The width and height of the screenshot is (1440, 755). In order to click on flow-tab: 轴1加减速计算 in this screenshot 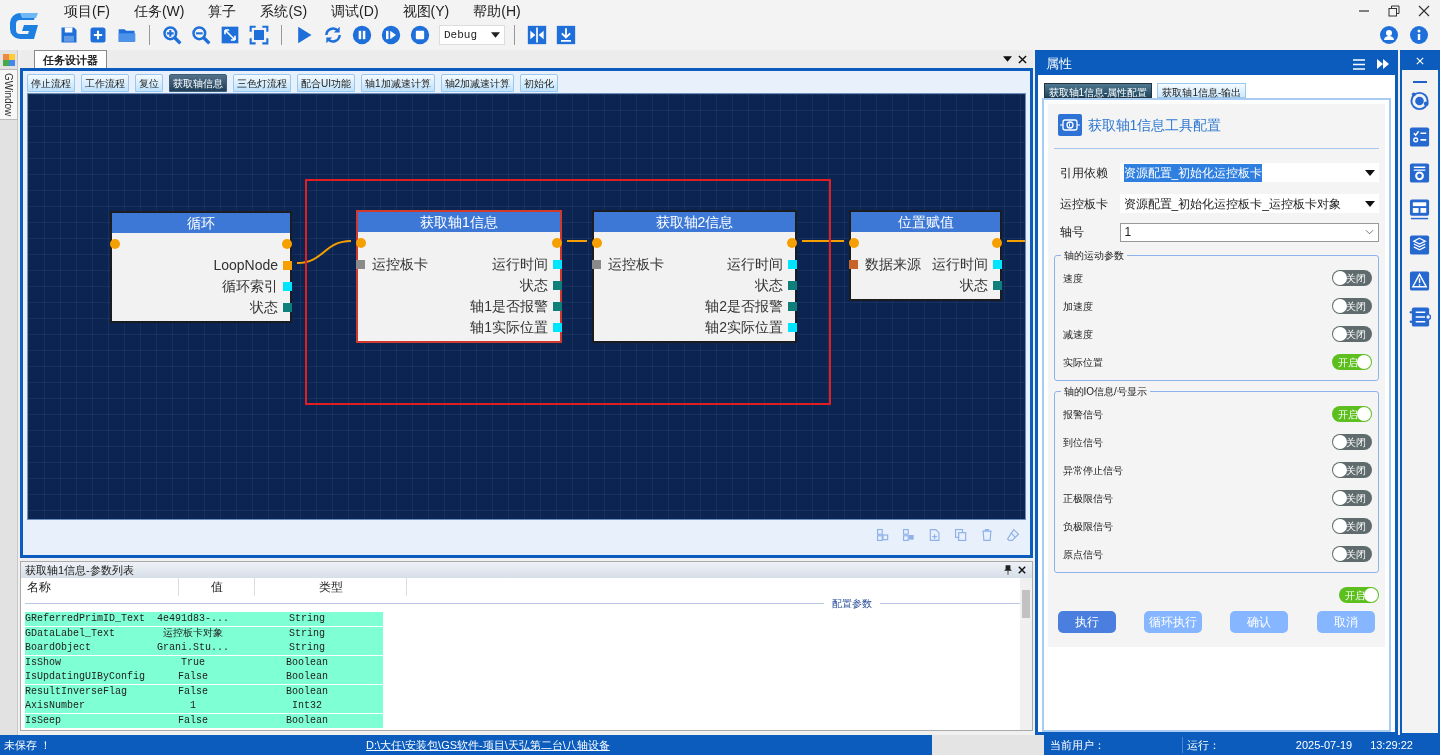, I will do `click(398, 83)`.